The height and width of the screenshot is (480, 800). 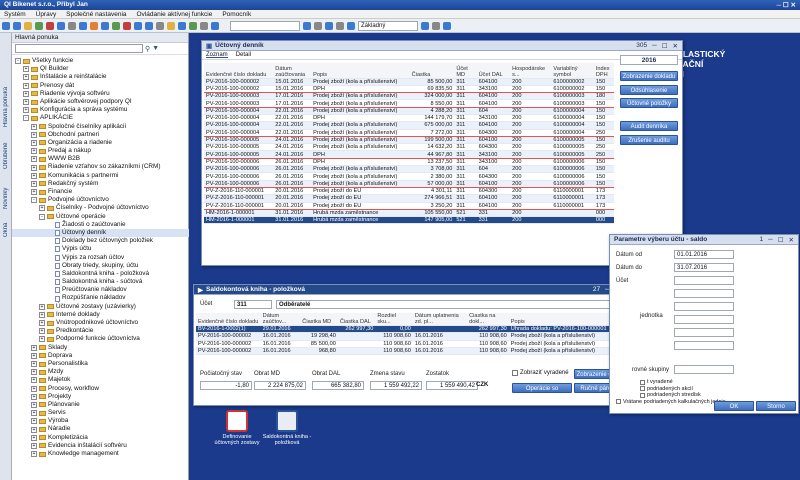 What do you see at coordinates (307, 25) in the screenshot?
I see `funnel-icon` at bounding box center [307, 25].